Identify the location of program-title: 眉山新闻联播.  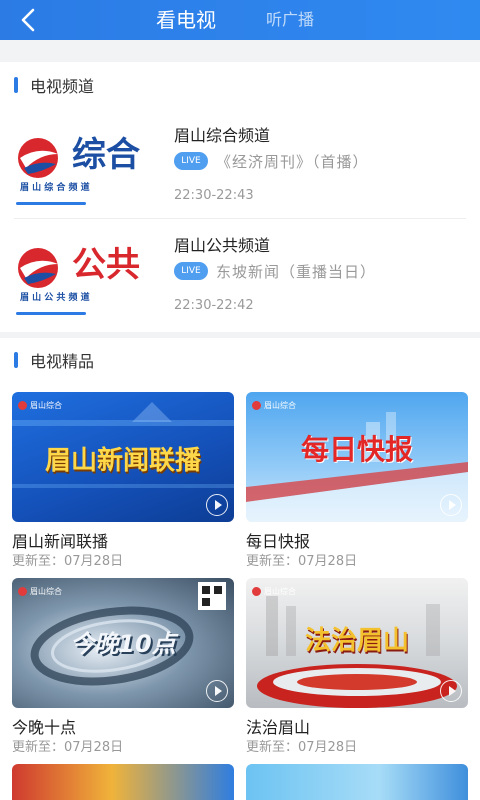
(60, 541).